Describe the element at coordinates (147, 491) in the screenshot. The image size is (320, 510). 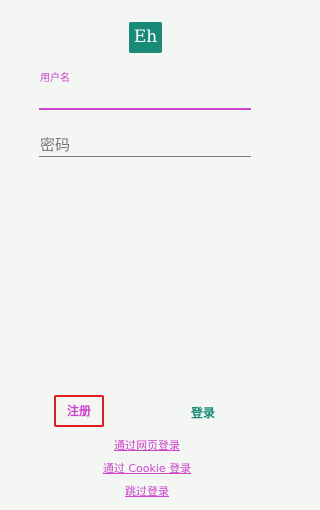
I see `skip-login-link: 跳过登录` at that location.